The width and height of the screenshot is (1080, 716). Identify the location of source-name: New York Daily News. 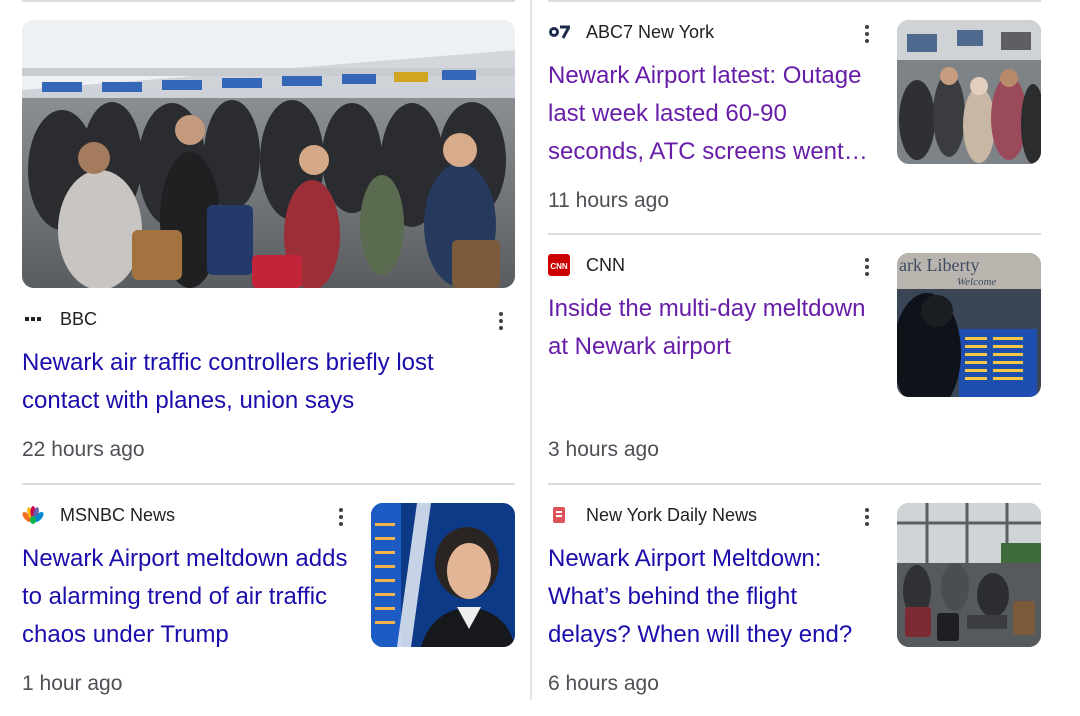
(672, 514).